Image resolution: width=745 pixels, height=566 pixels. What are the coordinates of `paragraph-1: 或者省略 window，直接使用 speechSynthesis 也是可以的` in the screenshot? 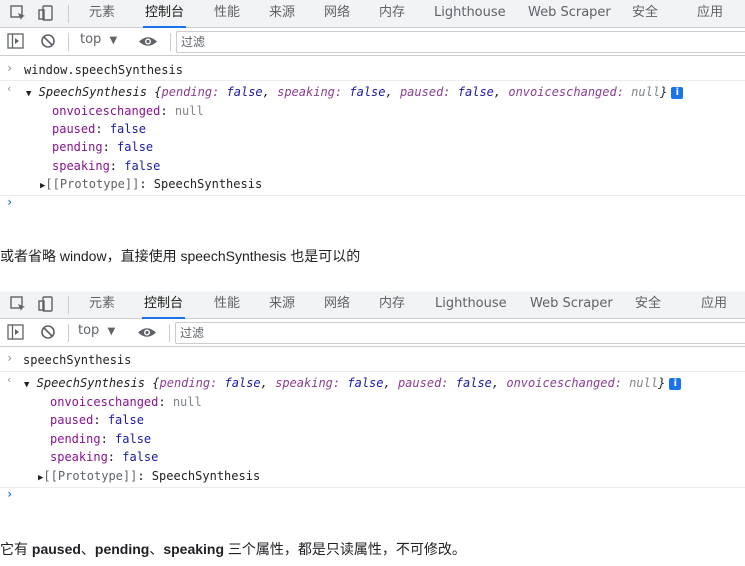 It's located at (180, 256).